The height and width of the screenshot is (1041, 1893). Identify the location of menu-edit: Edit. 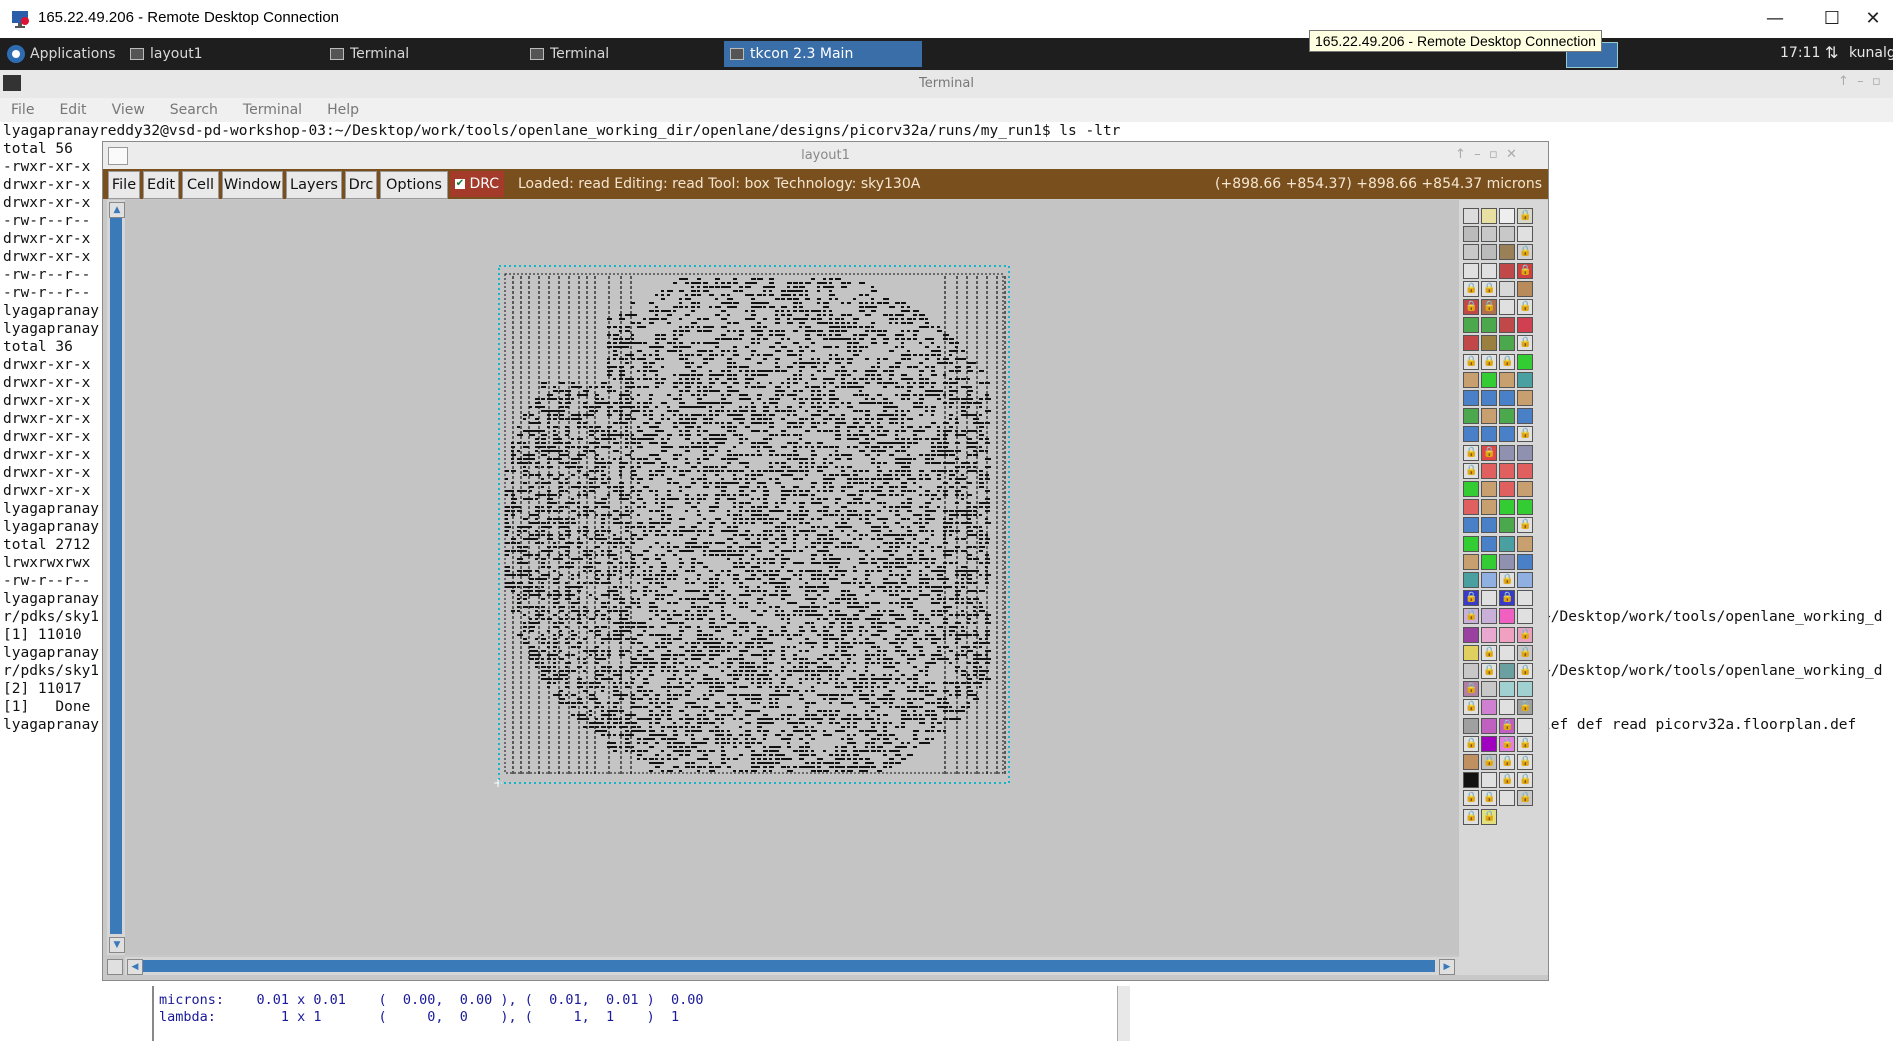
(161, 185).